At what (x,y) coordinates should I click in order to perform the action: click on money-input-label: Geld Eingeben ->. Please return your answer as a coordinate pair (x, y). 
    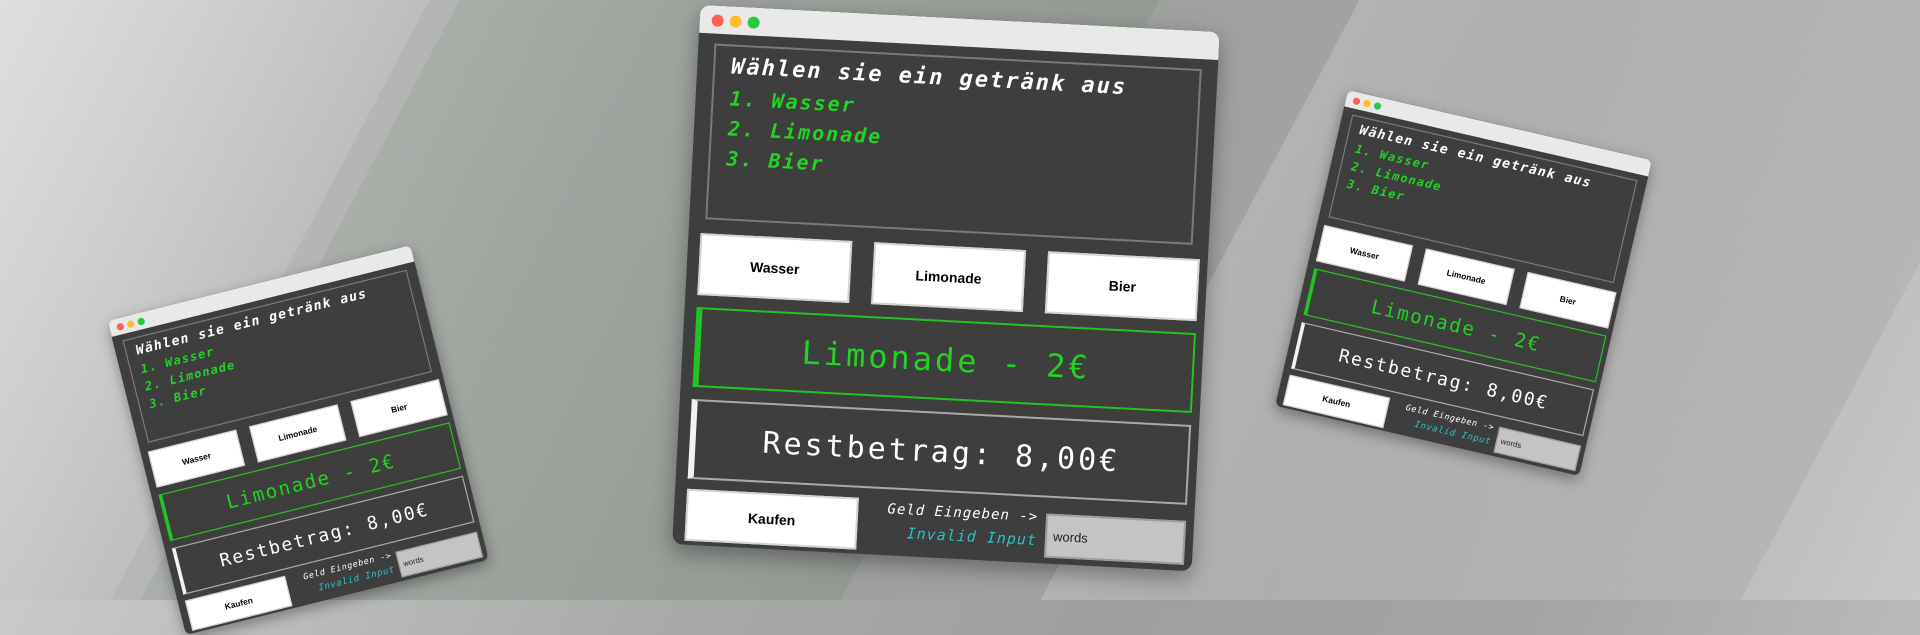
    Looking at the image, I should click on (963, 513).